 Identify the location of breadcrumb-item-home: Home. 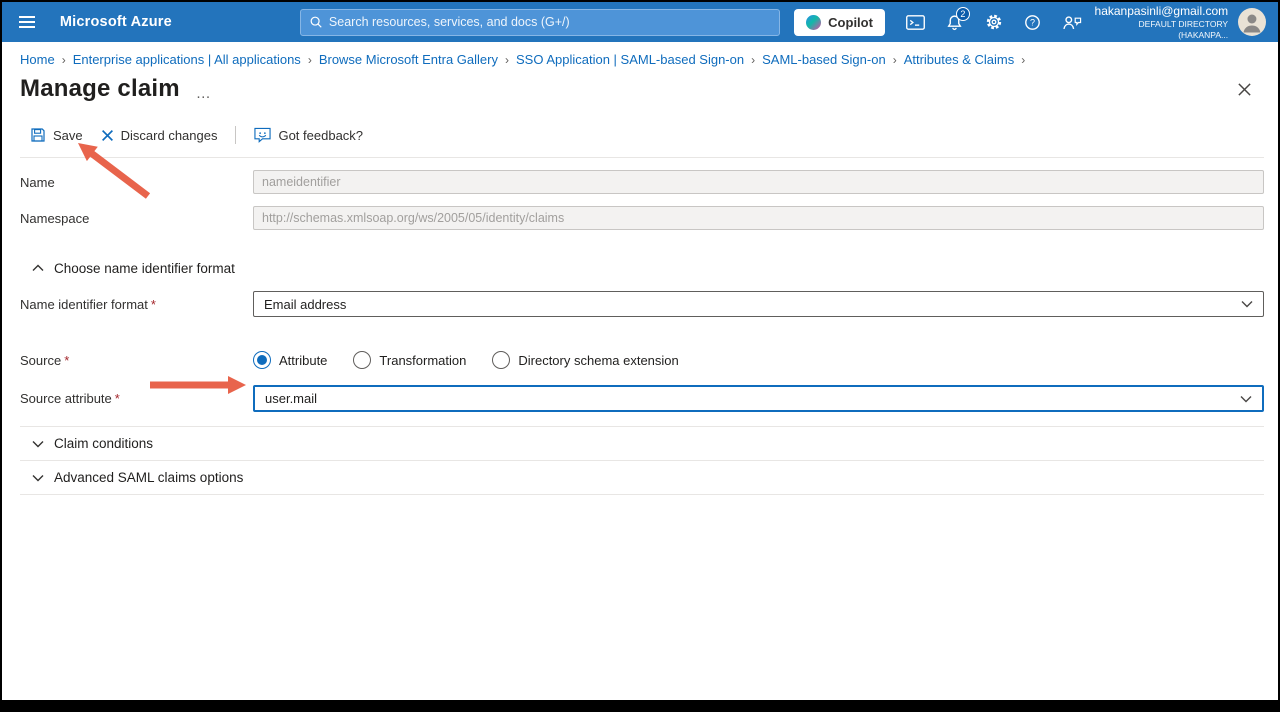
(37, 59).